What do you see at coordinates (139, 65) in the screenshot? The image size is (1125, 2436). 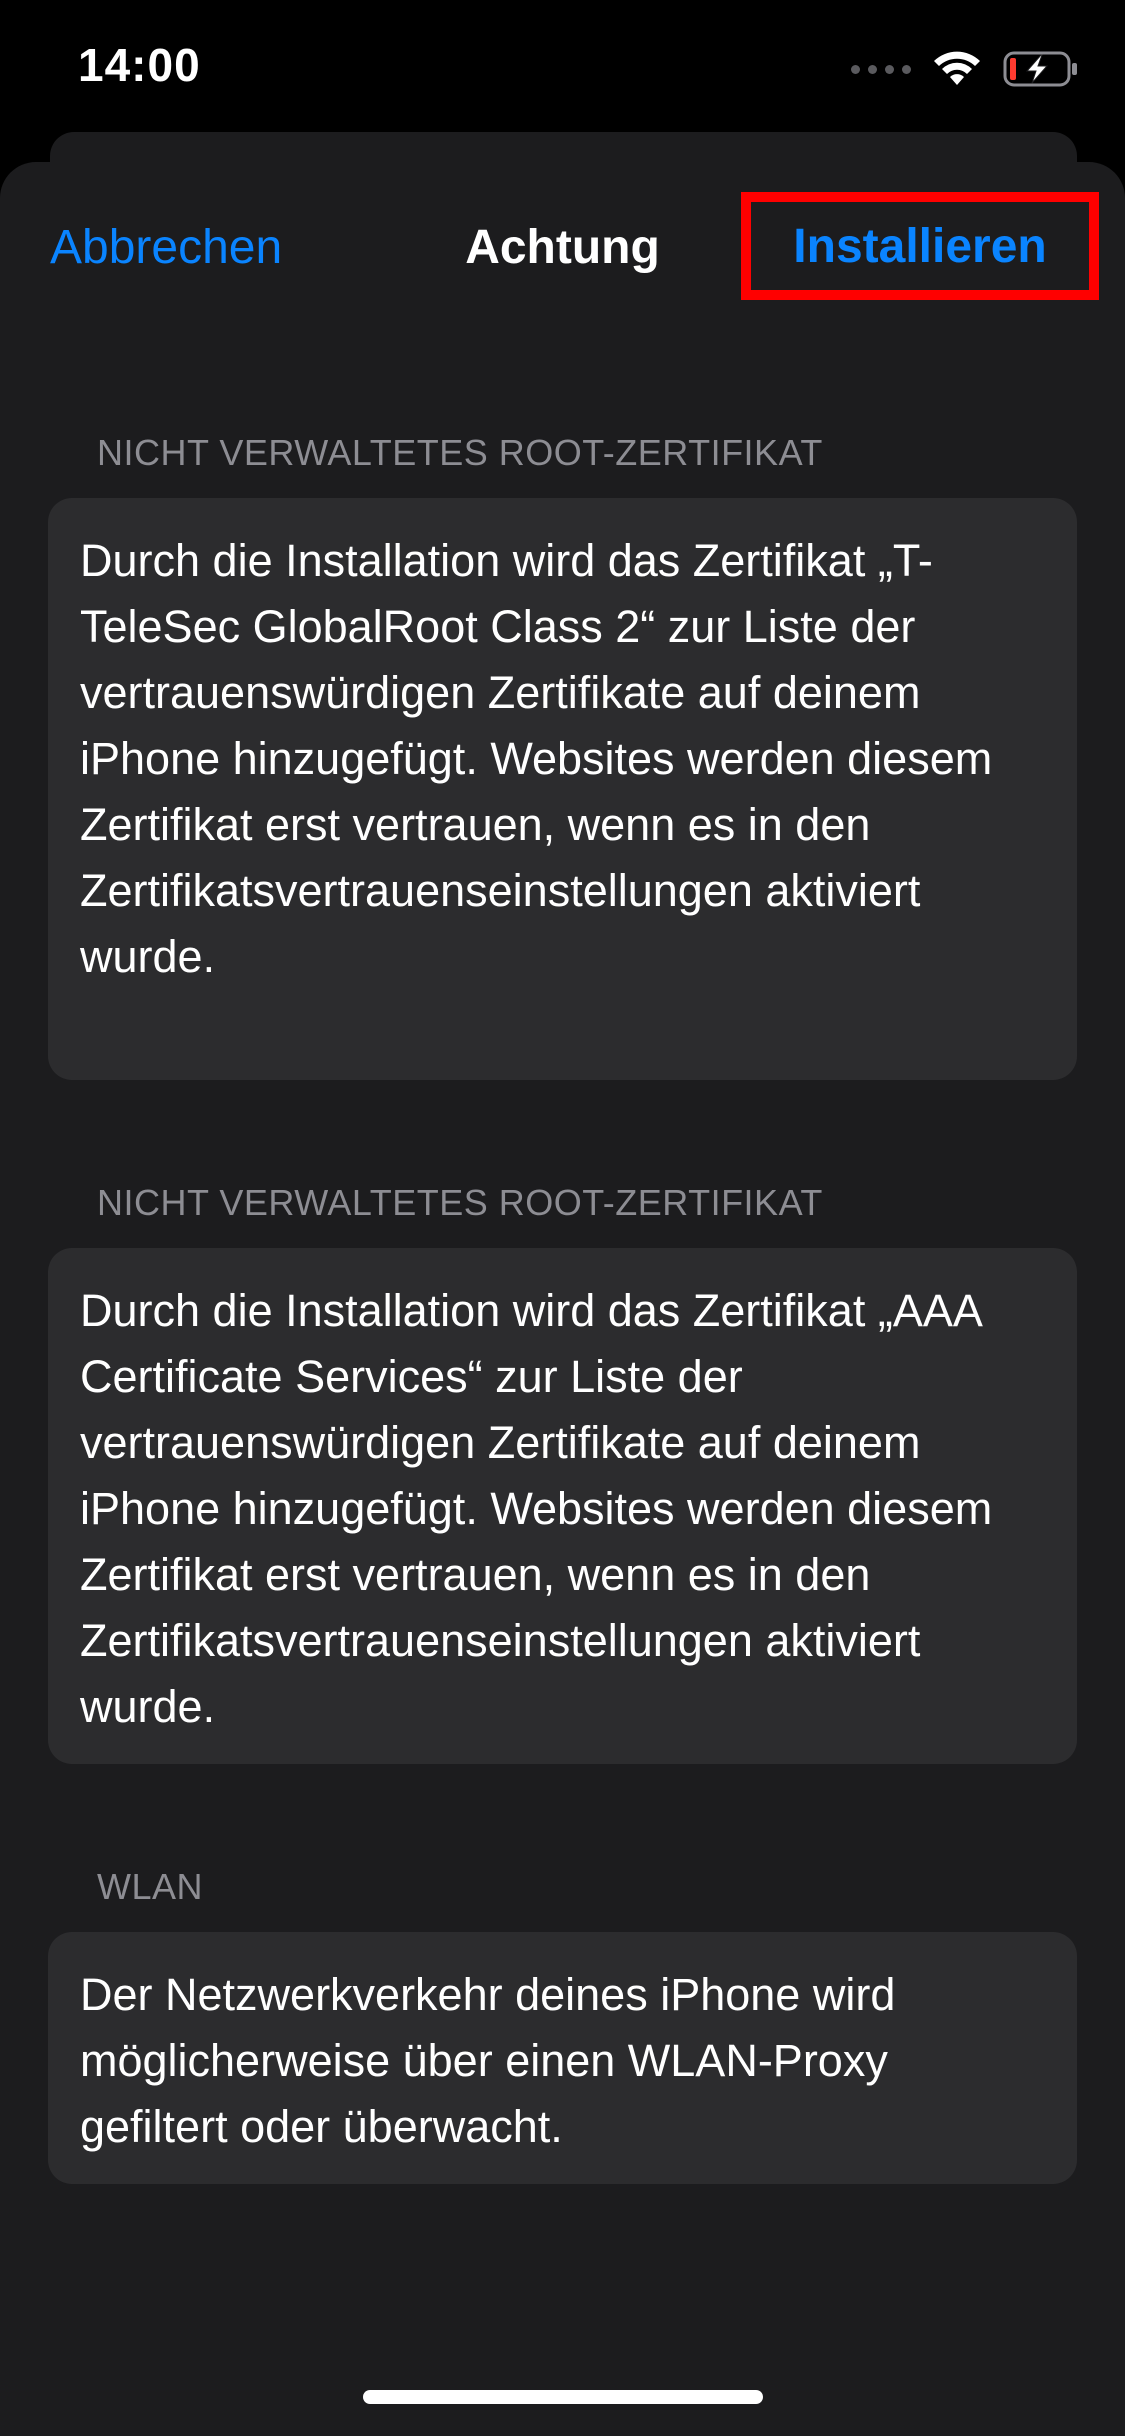 I see `status-time: 14:00` at bounding box center [139, 65].